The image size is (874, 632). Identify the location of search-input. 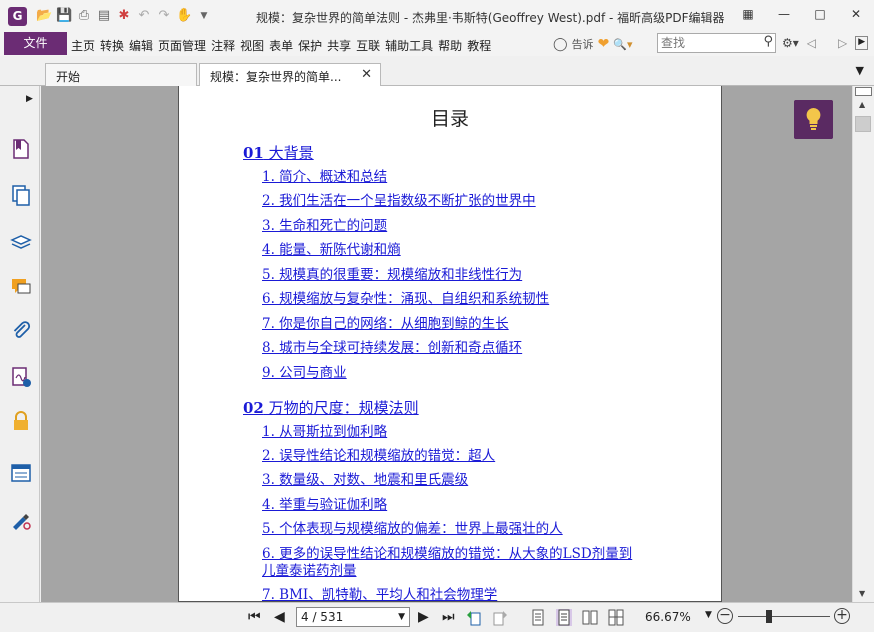
(707, 43).